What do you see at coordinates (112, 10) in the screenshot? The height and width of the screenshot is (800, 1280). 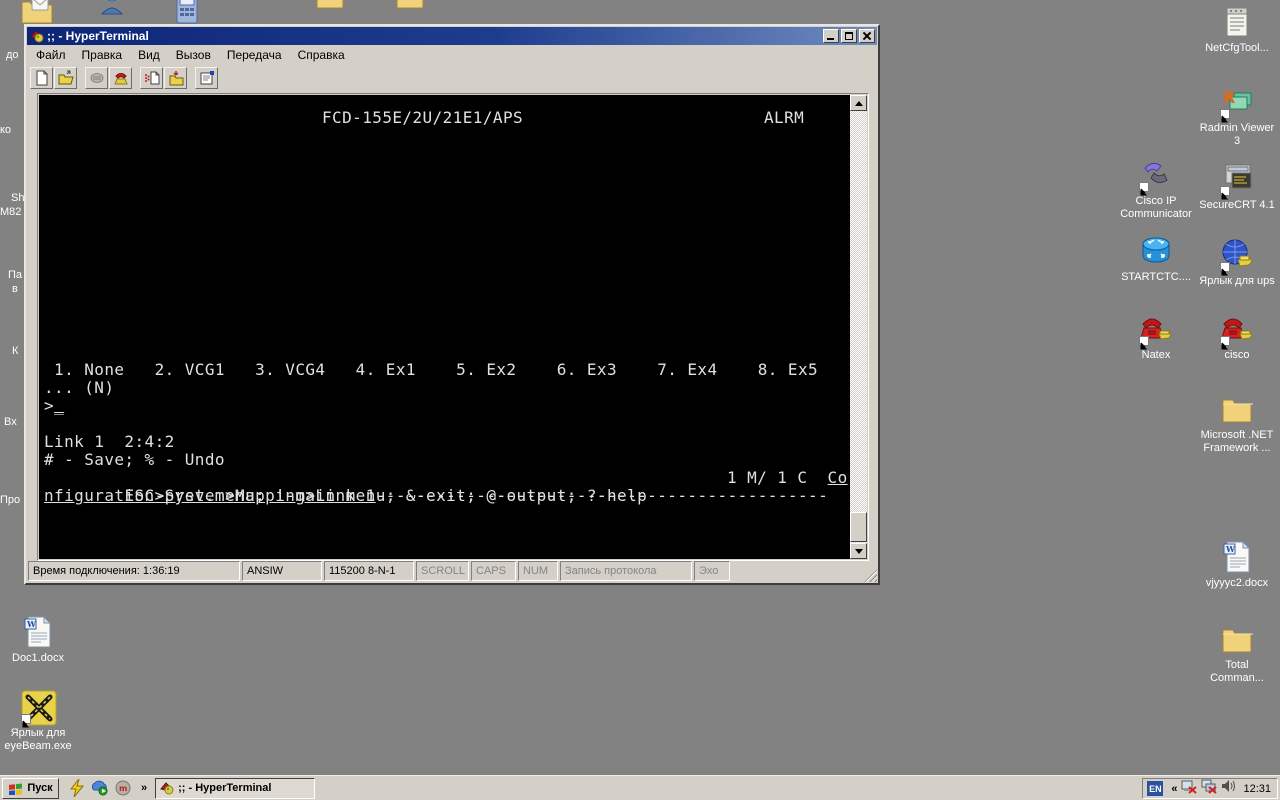 I see `partial-icon-person` at bounding box center [112, 10].